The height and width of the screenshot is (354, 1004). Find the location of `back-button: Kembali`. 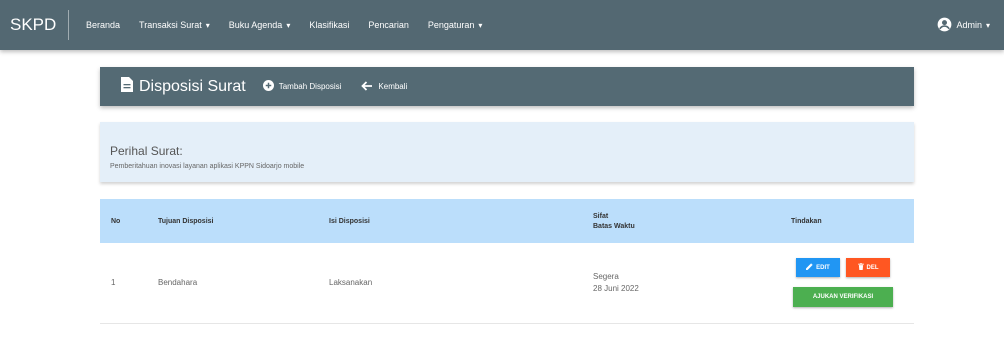

back-button: Kembali is located at coordinates (384, 86).